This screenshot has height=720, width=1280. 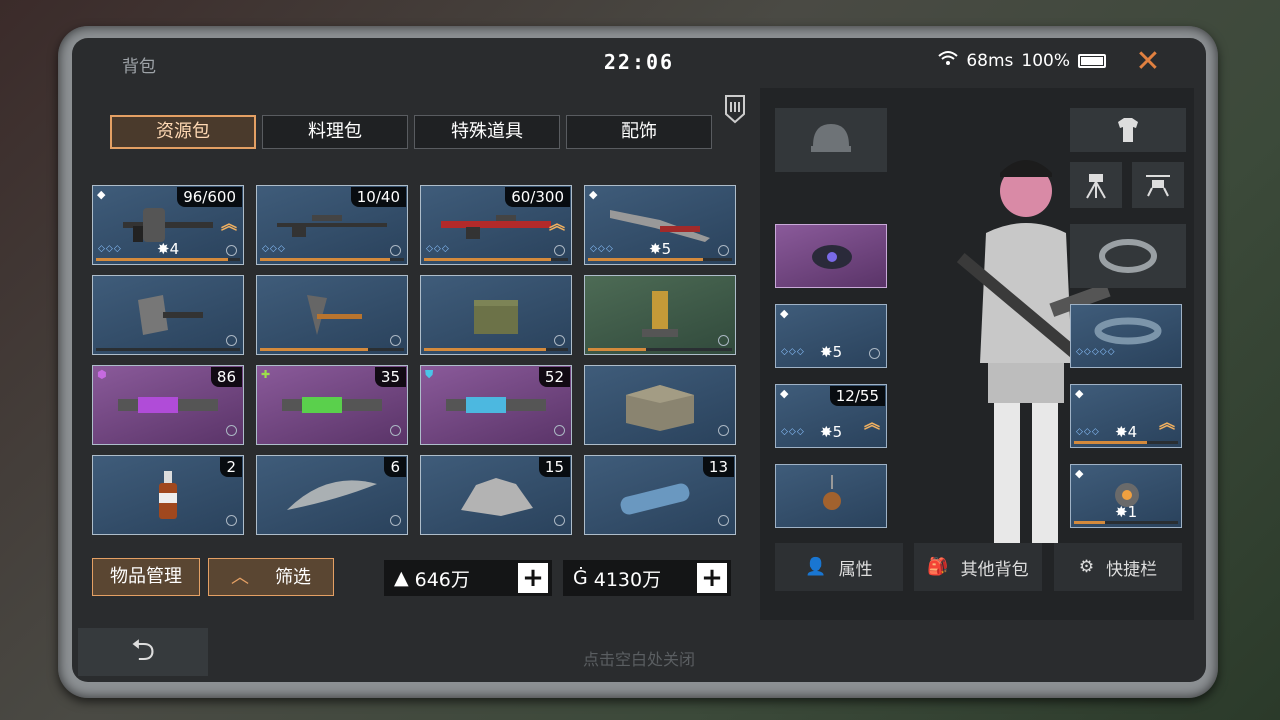 I want to click on equip-slot-armor: ◆ ◇◇◇ ✸5, so click(x=831, y=336).